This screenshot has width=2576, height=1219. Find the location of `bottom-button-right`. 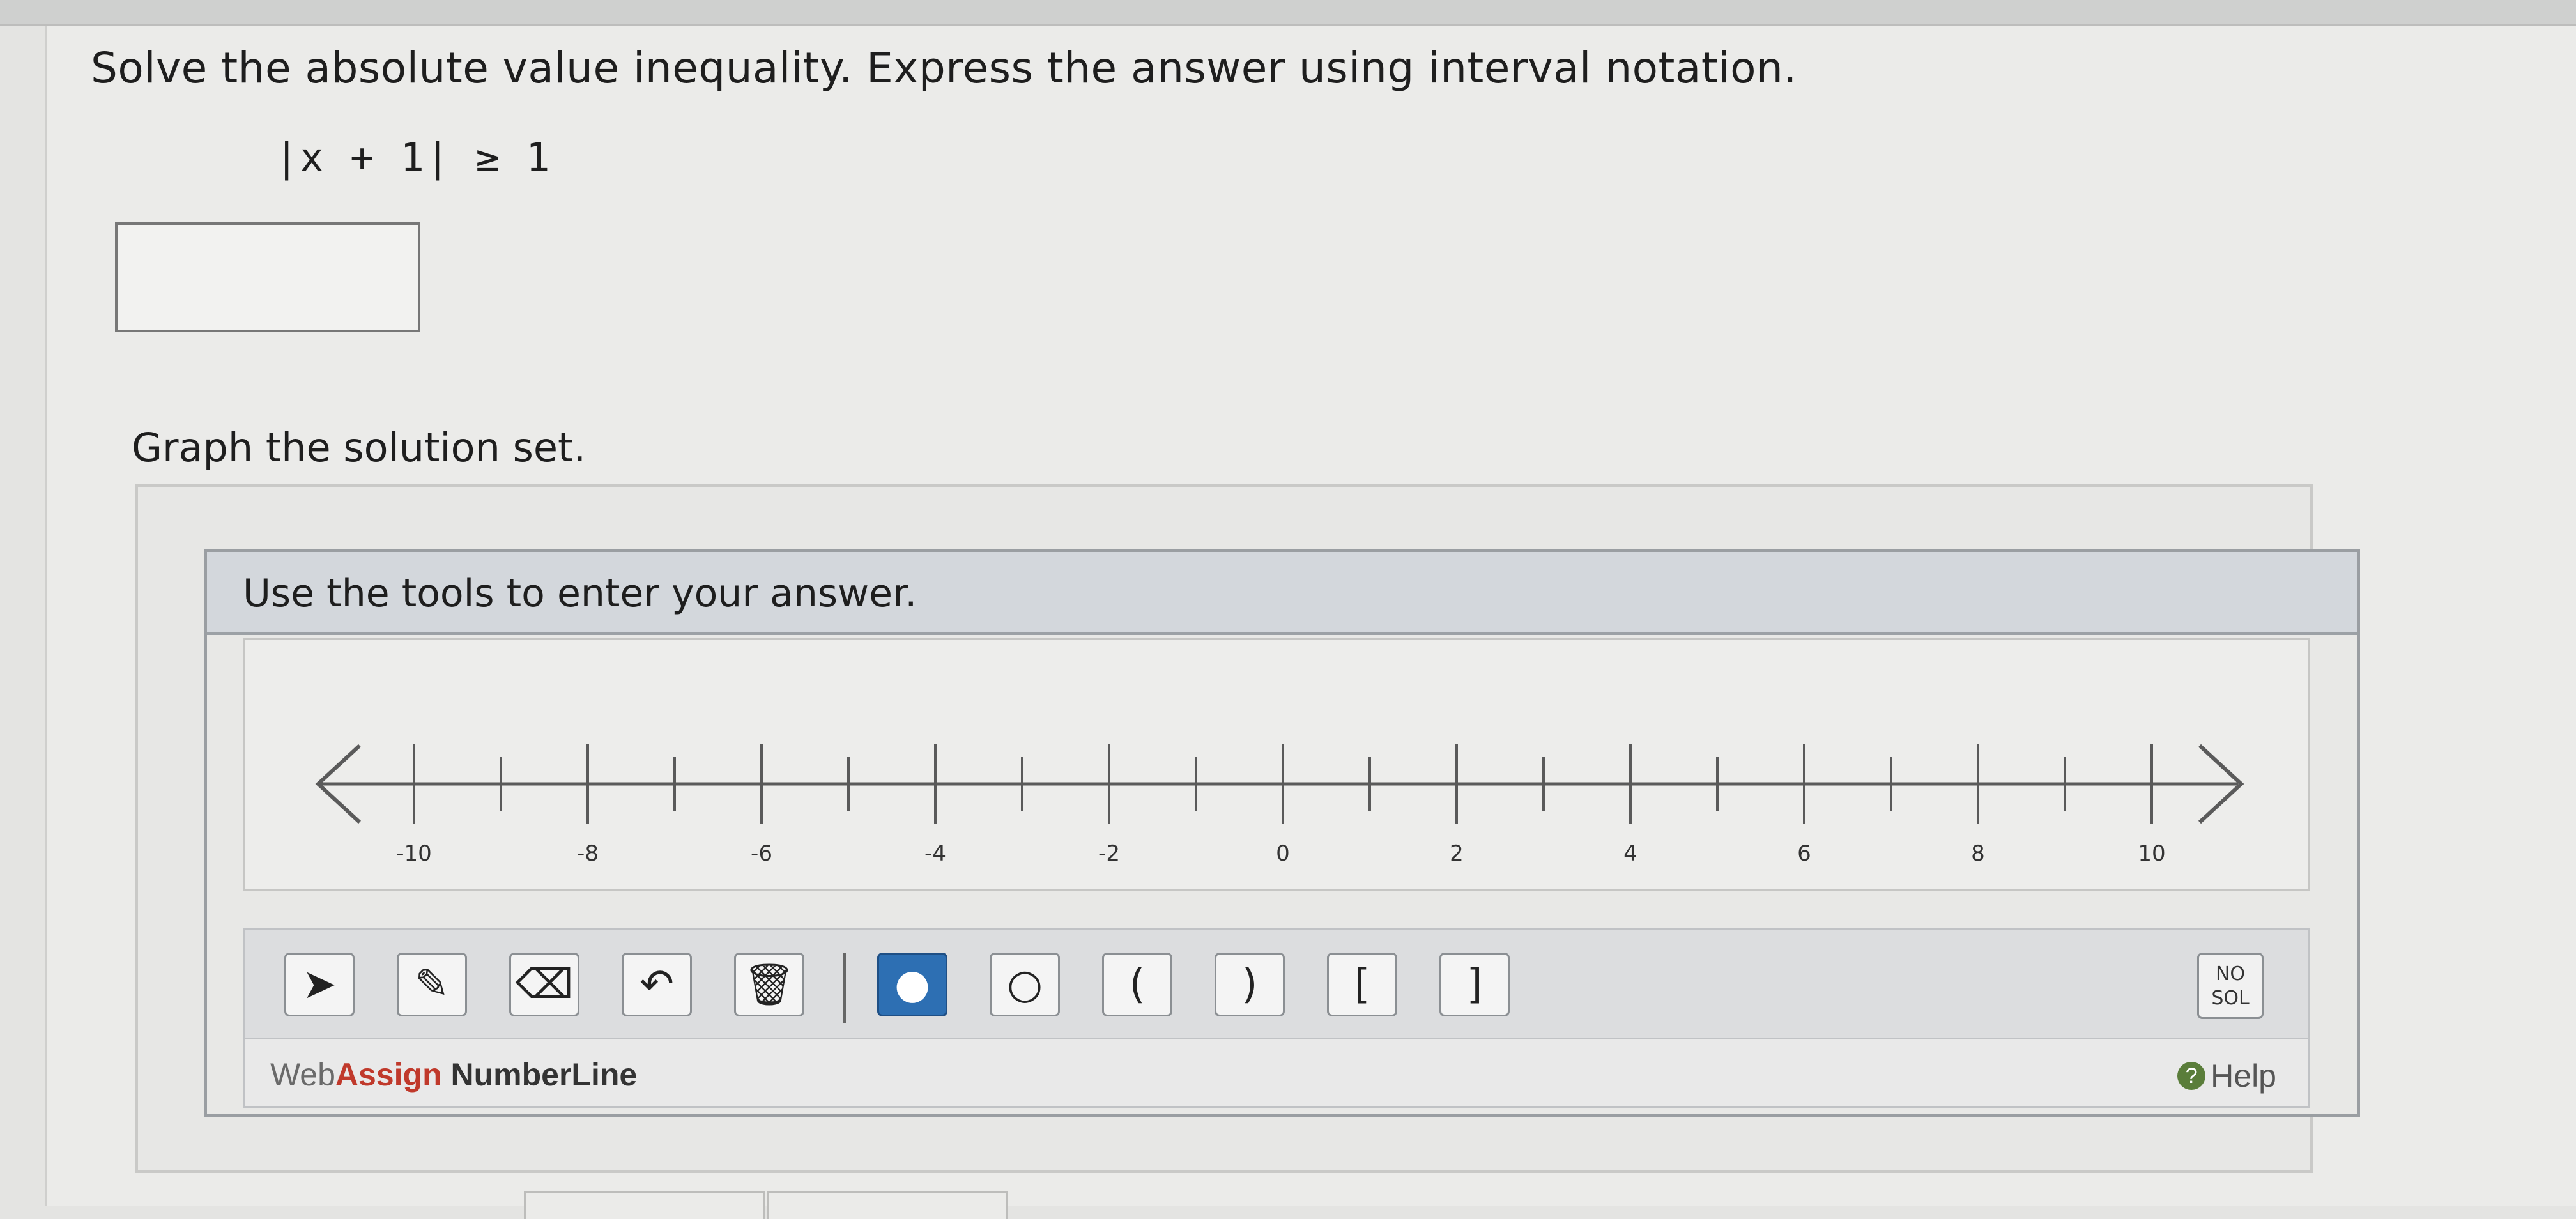

bottom-button-right is located at coordinates (887, 1205).